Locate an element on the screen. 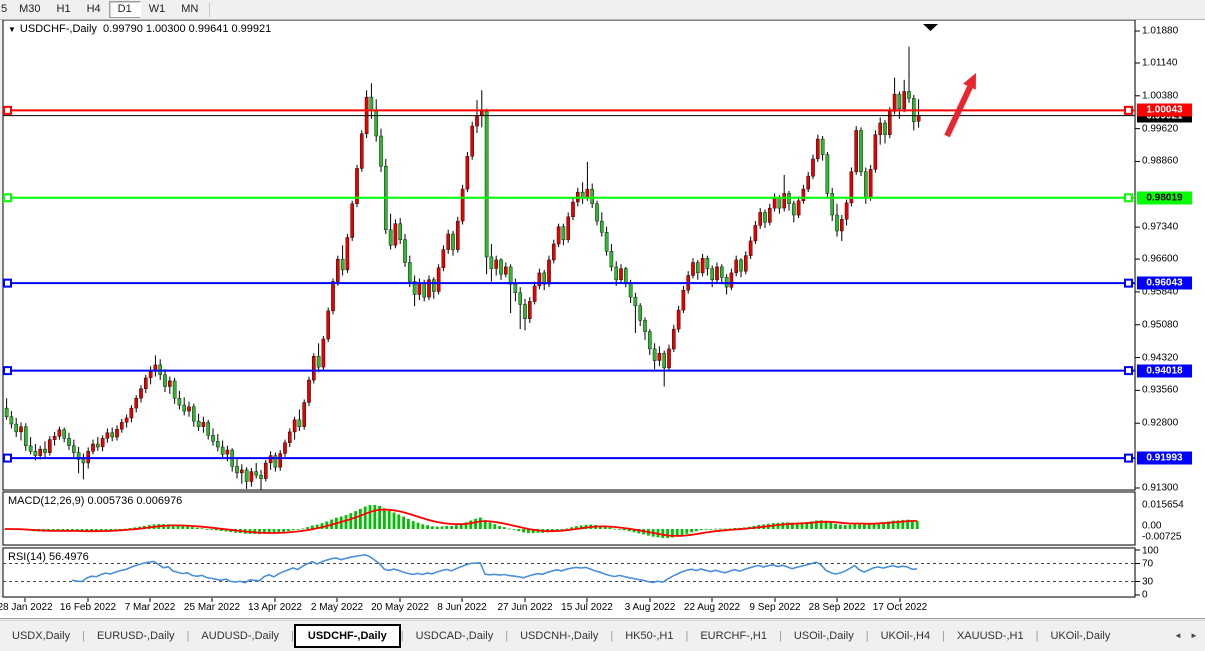 This screenshot has width=1205, height=651. symbol-tab-audusd-daily: AUDUSD-,Daily is located at coordinates (240, 636).